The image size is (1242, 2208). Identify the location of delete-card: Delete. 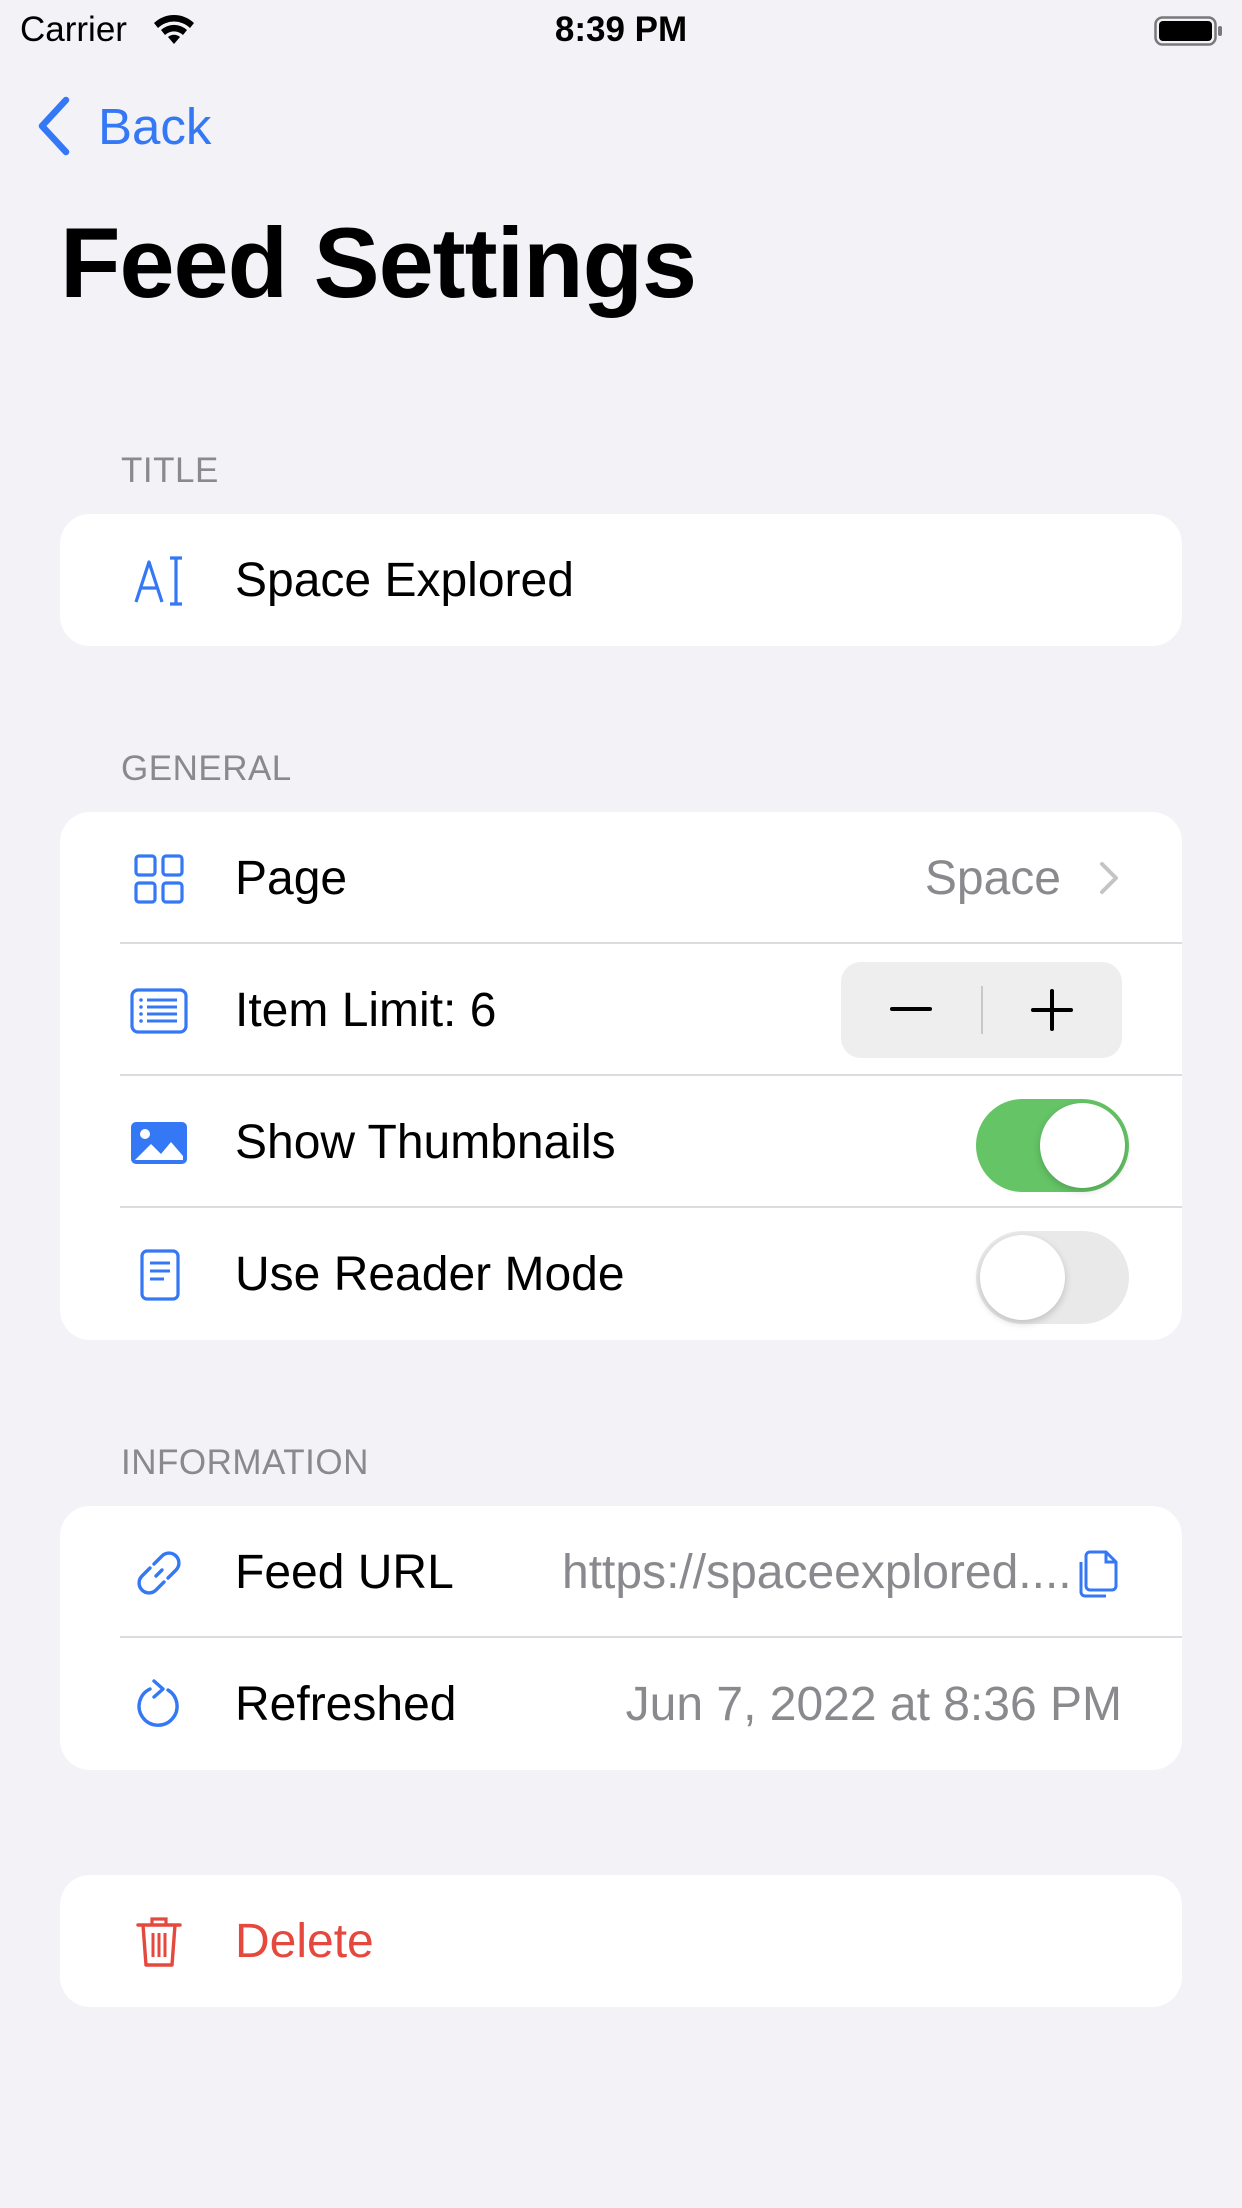
(621, 1941).